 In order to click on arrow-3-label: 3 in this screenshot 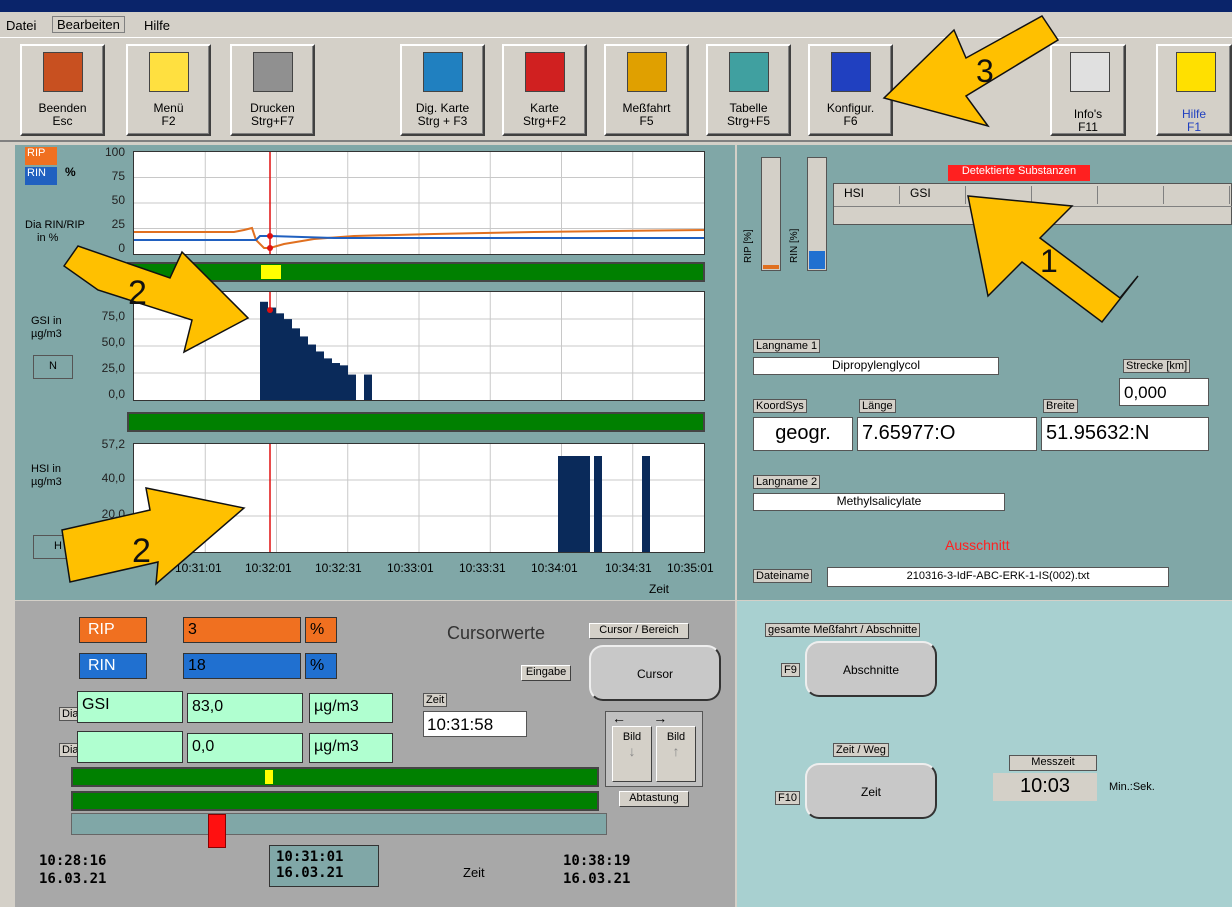, I will do `click(985, 71)`.